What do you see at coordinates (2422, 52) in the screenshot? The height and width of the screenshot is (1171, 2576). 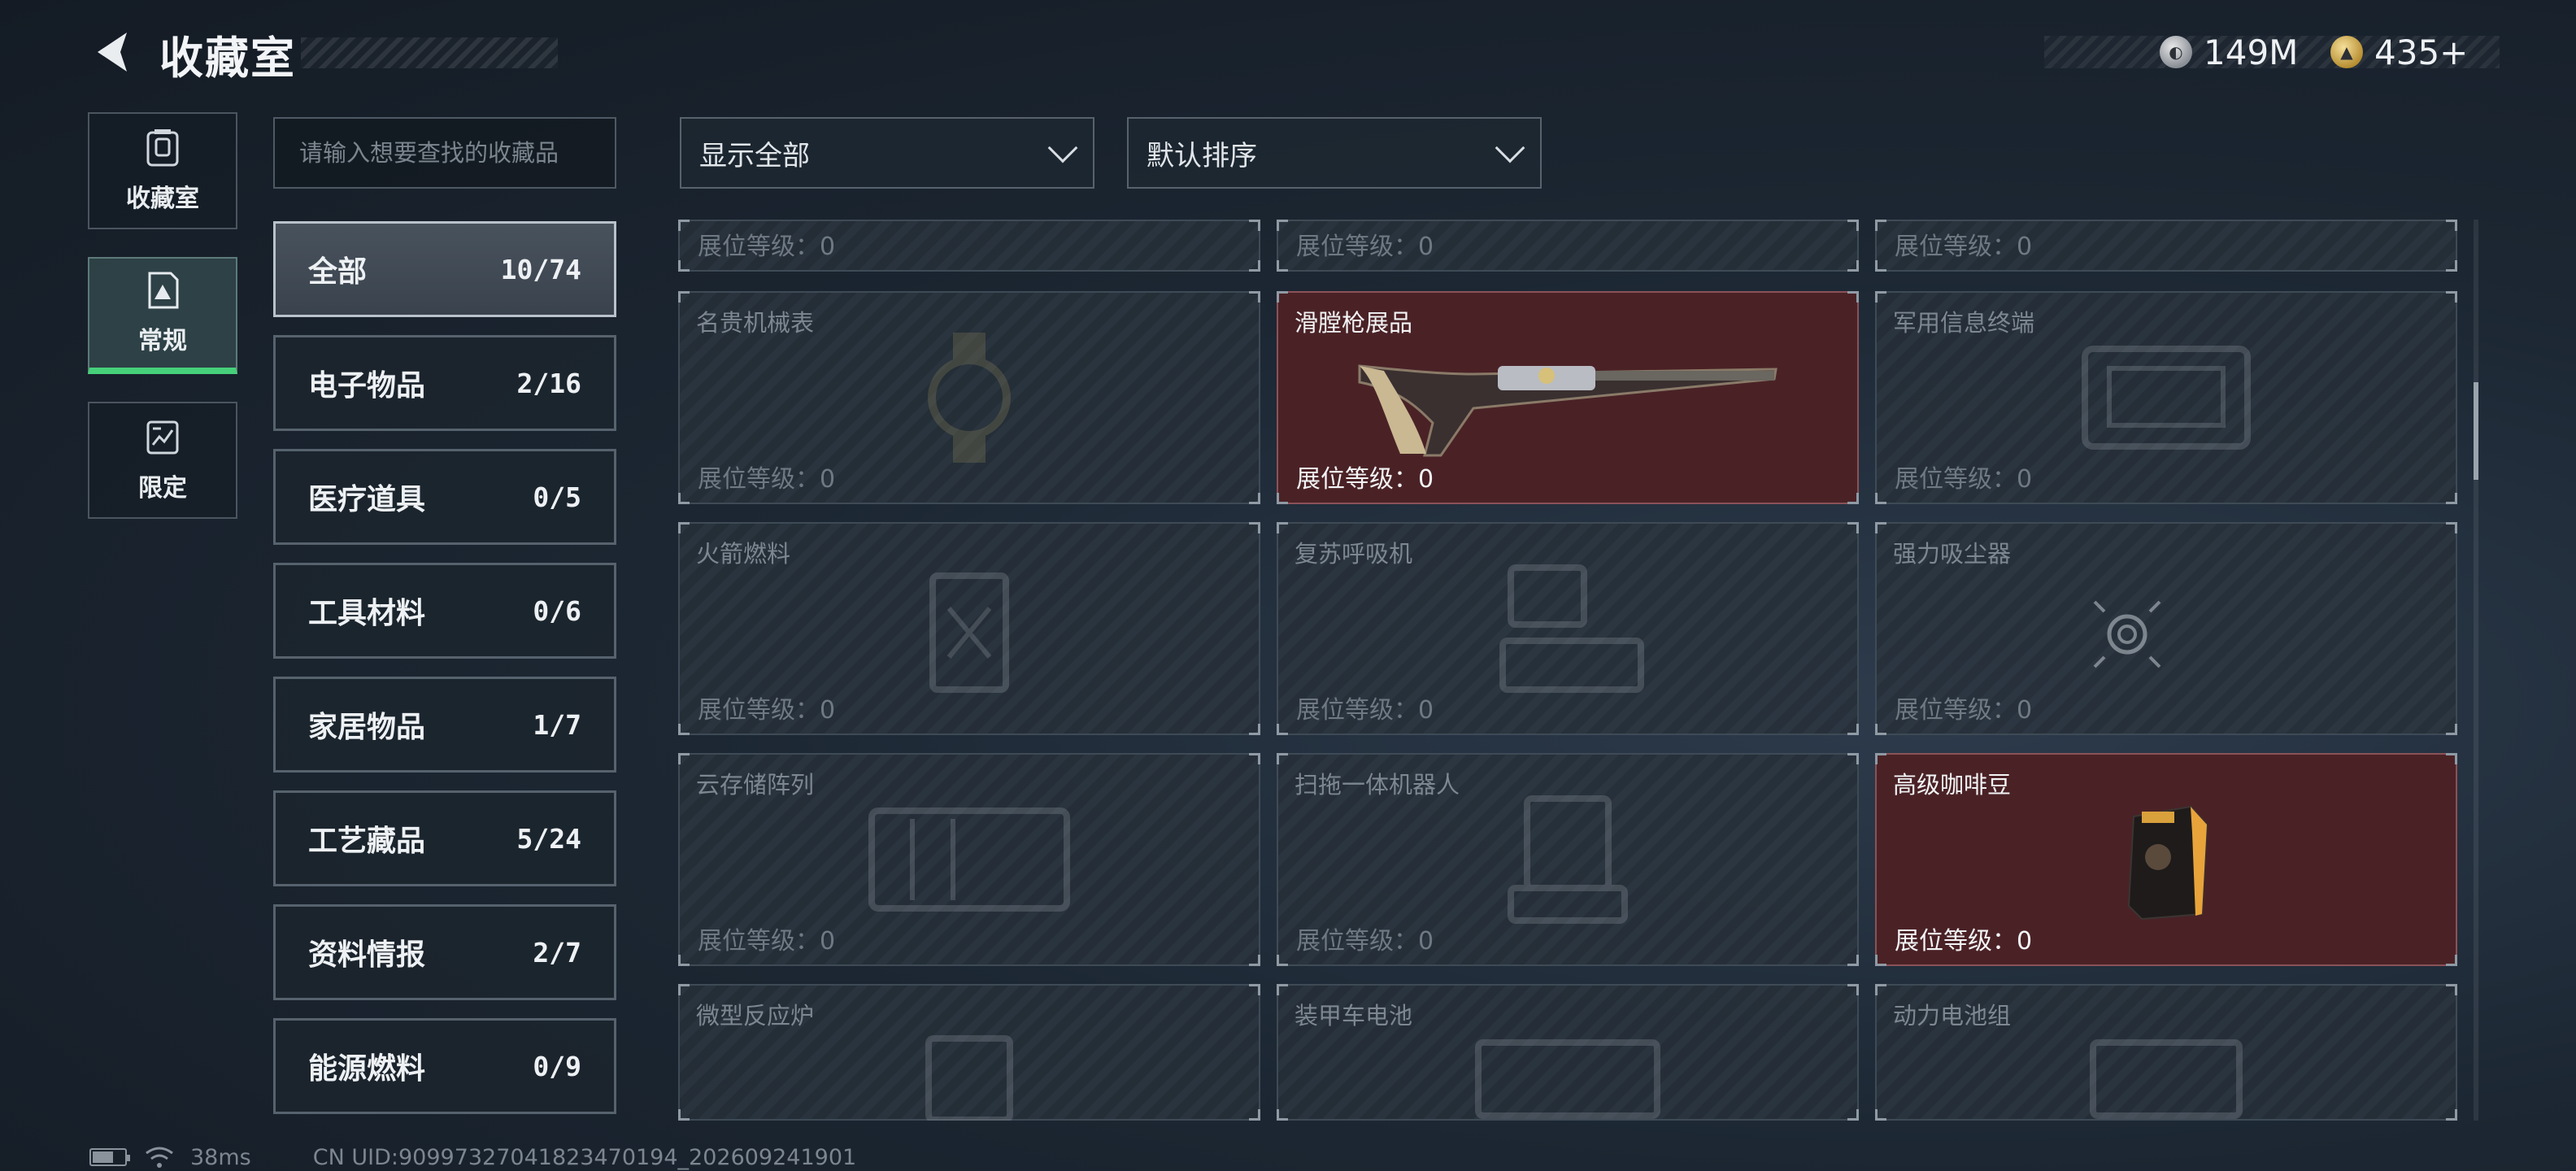 I see `currency-gold-value: 435+` at bounding box center [2422, 52].